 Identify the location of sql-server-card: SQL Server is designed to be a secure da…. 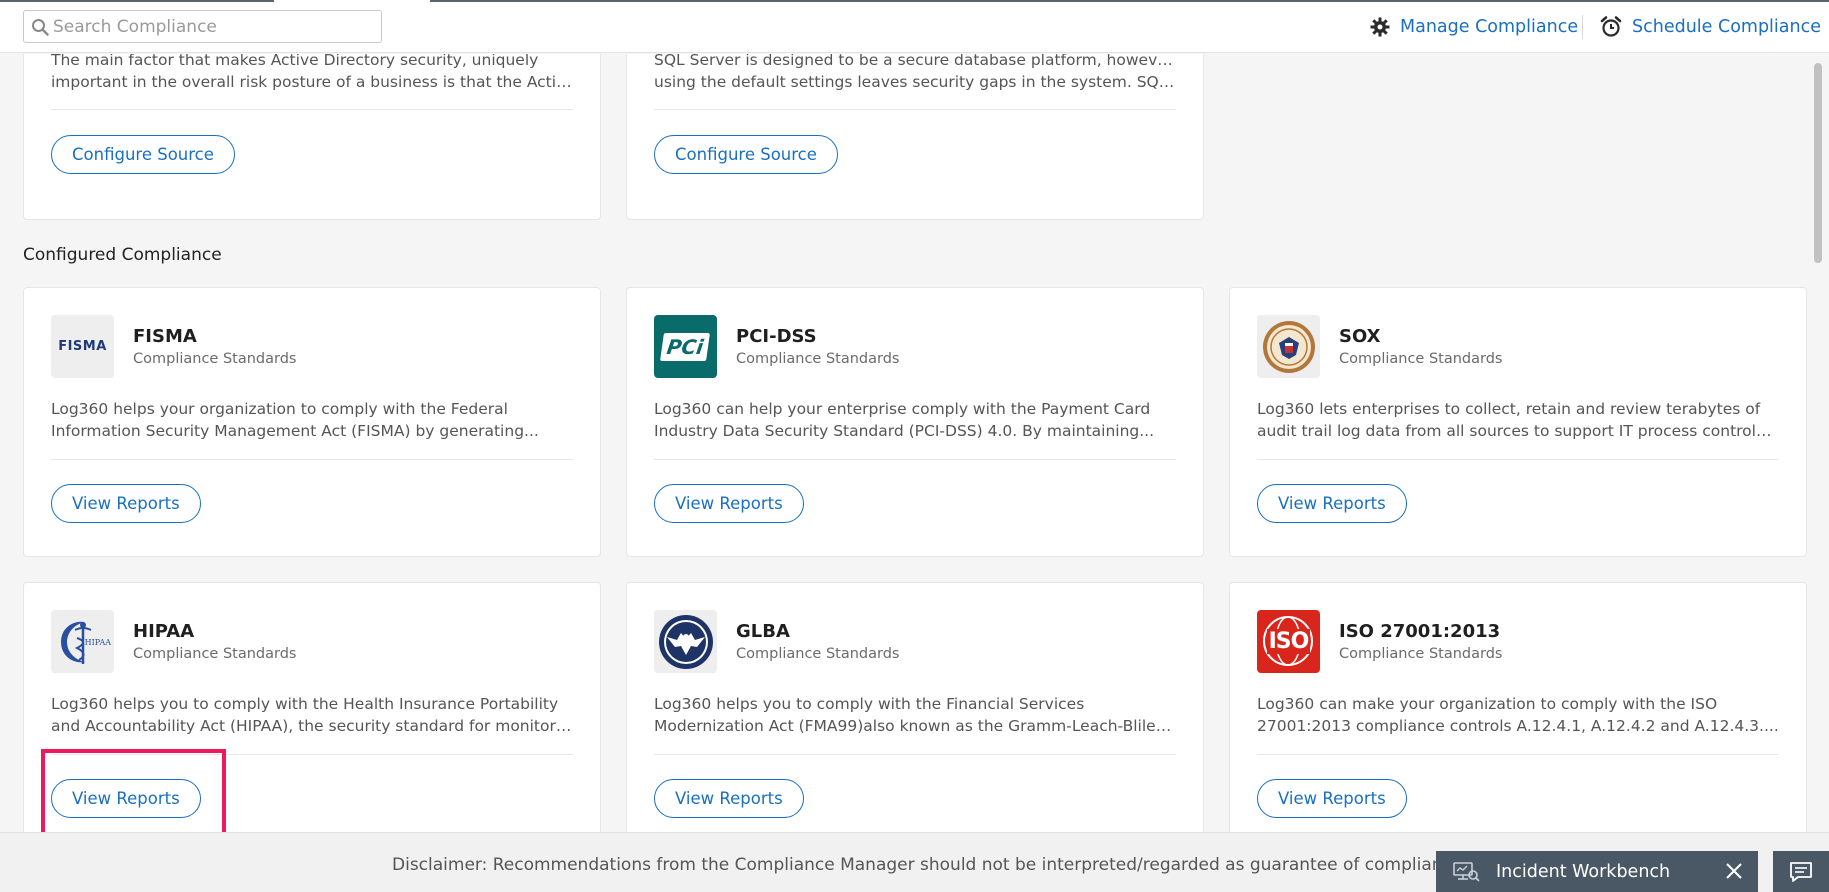
(915, 137).